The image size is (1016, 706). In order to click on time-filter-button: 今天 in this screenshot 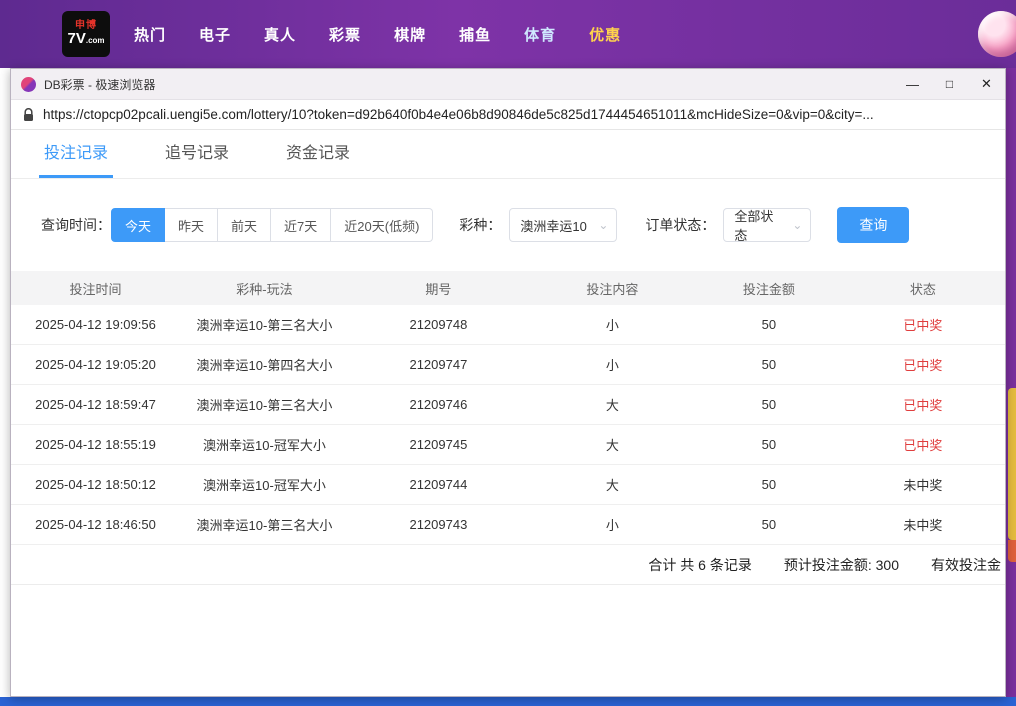, I will do `click(138, 225)`.